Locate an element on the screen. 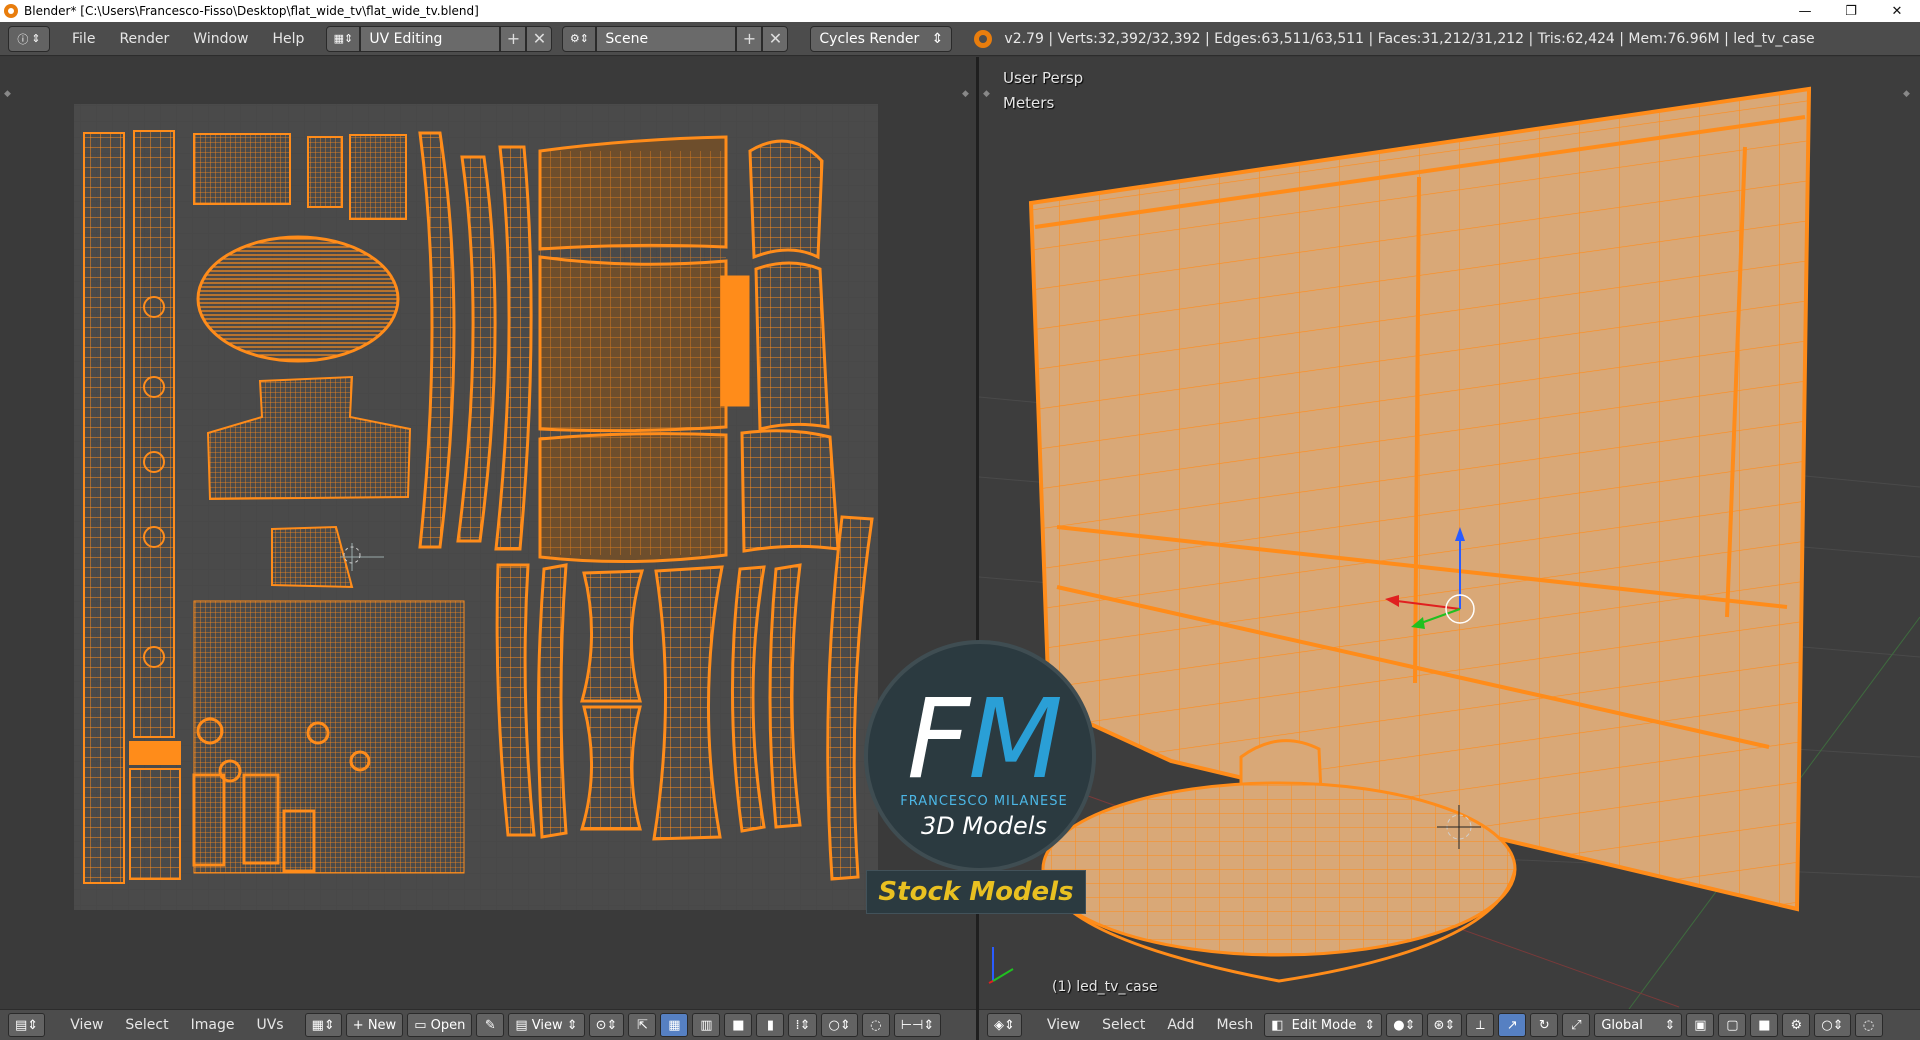 This screenshot has height=1040, width=1920. active-object-label: (1) led_tv_case is located at coordinates (1105, 987).